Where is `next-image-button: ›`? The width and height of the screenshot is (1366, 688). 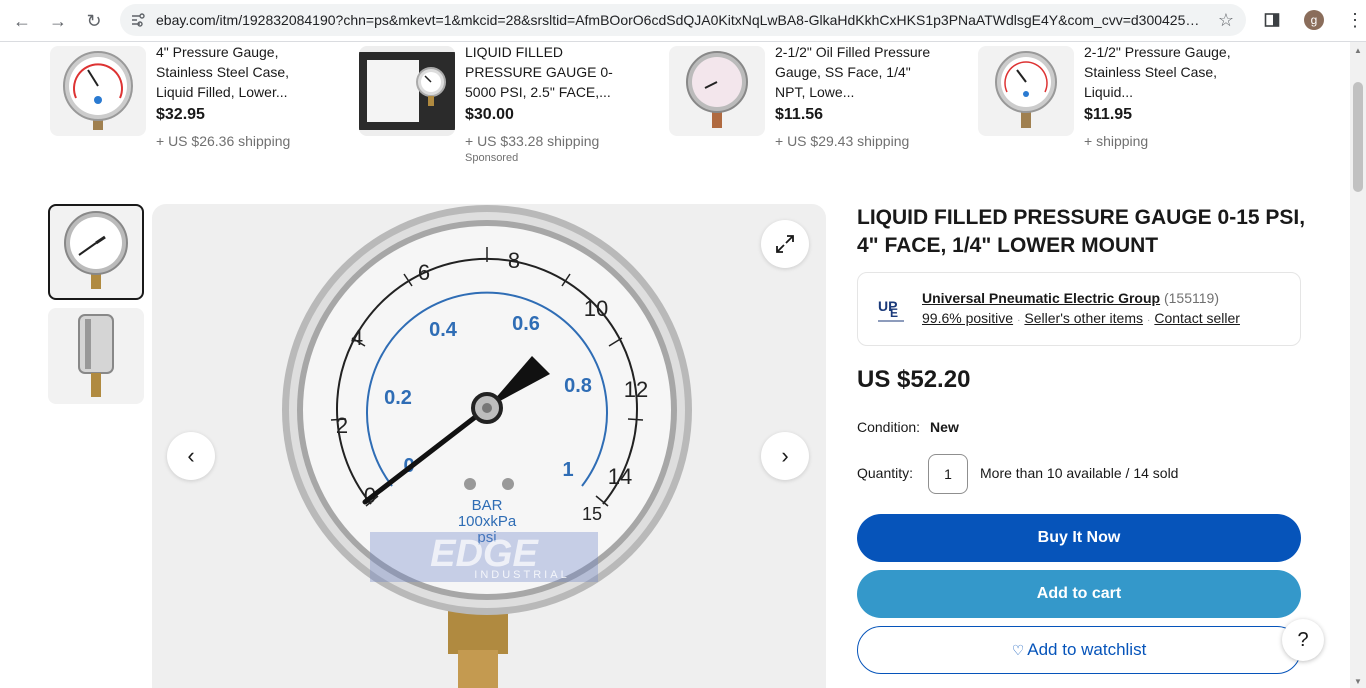 next-image-button: › is located at coordinates (785, 456).